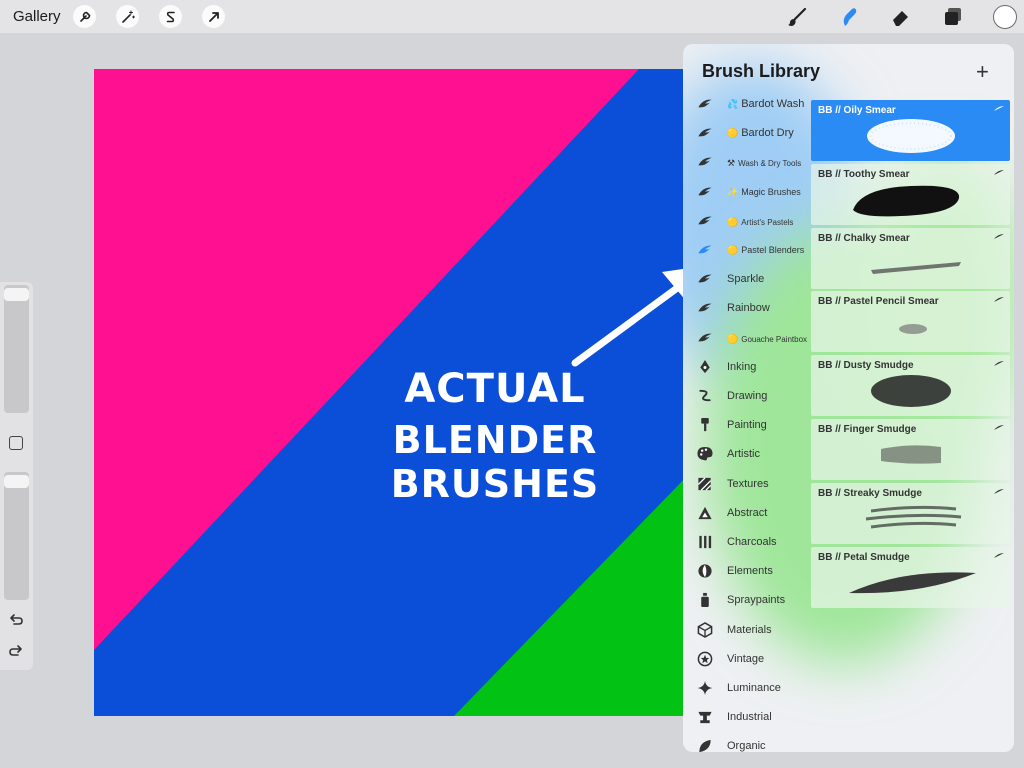 This screenshot has height=768, width=1024. I want to click on category-painting: Painting, so click(747, 425).